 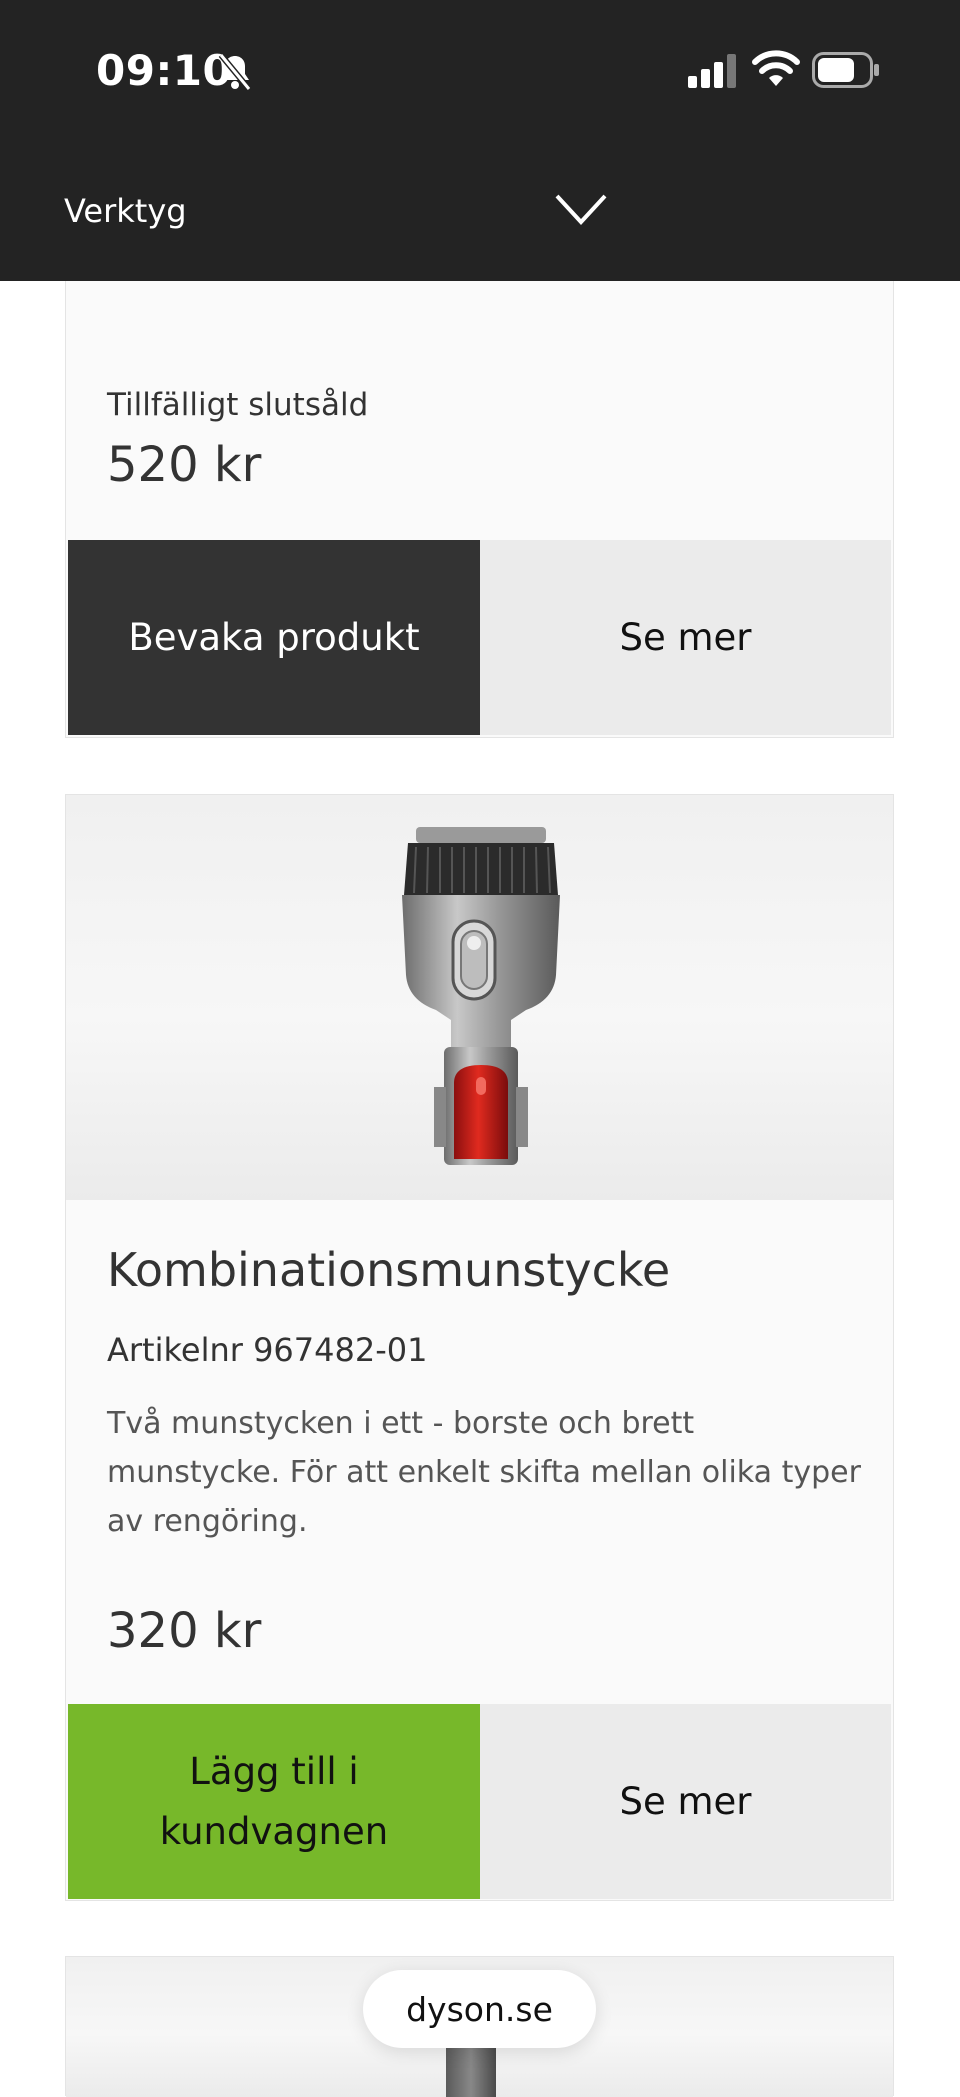 What do you see at coordinates (712, 71) in the screenshot?
I see `signal-icon` at bounding box center [712, 71].